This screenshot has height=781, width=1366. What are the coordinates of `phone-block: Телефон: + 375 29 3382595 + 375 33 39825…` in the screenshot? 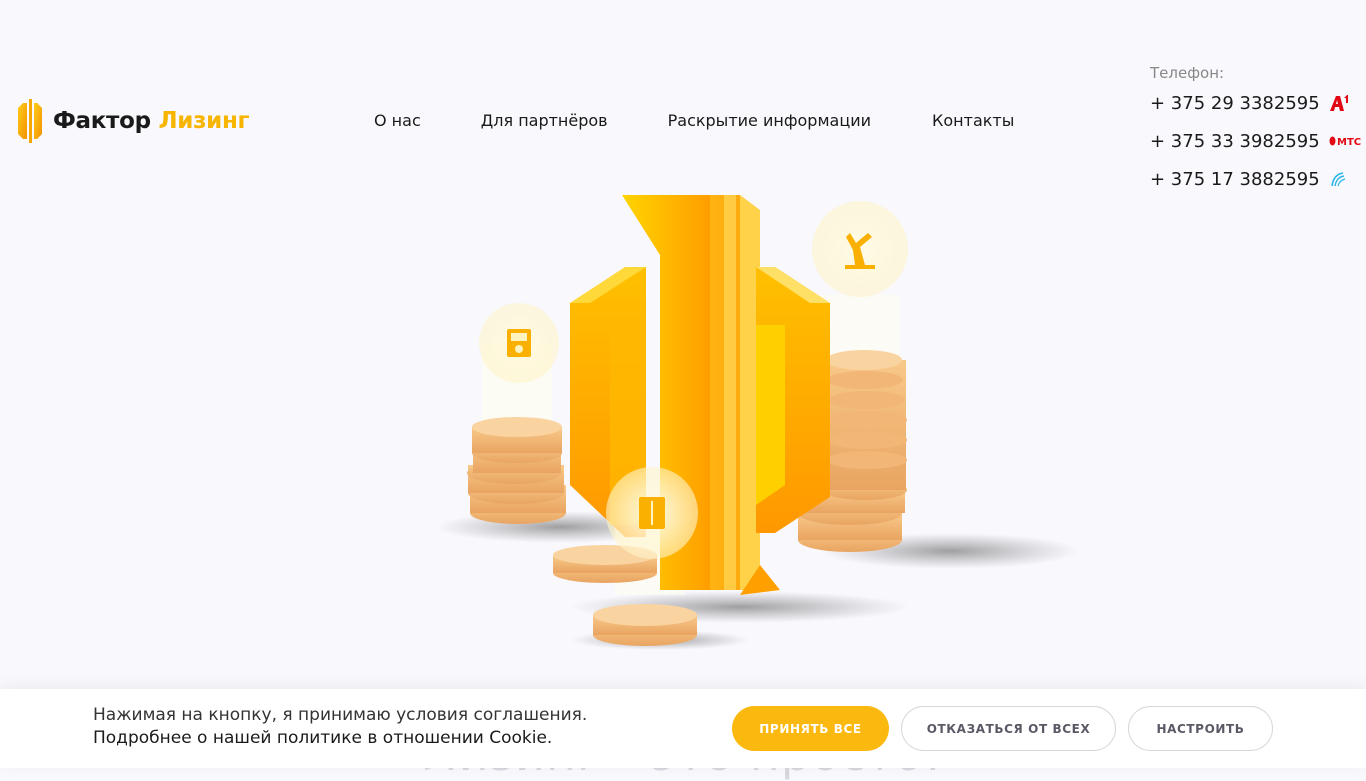 It's located at (1255, 130).